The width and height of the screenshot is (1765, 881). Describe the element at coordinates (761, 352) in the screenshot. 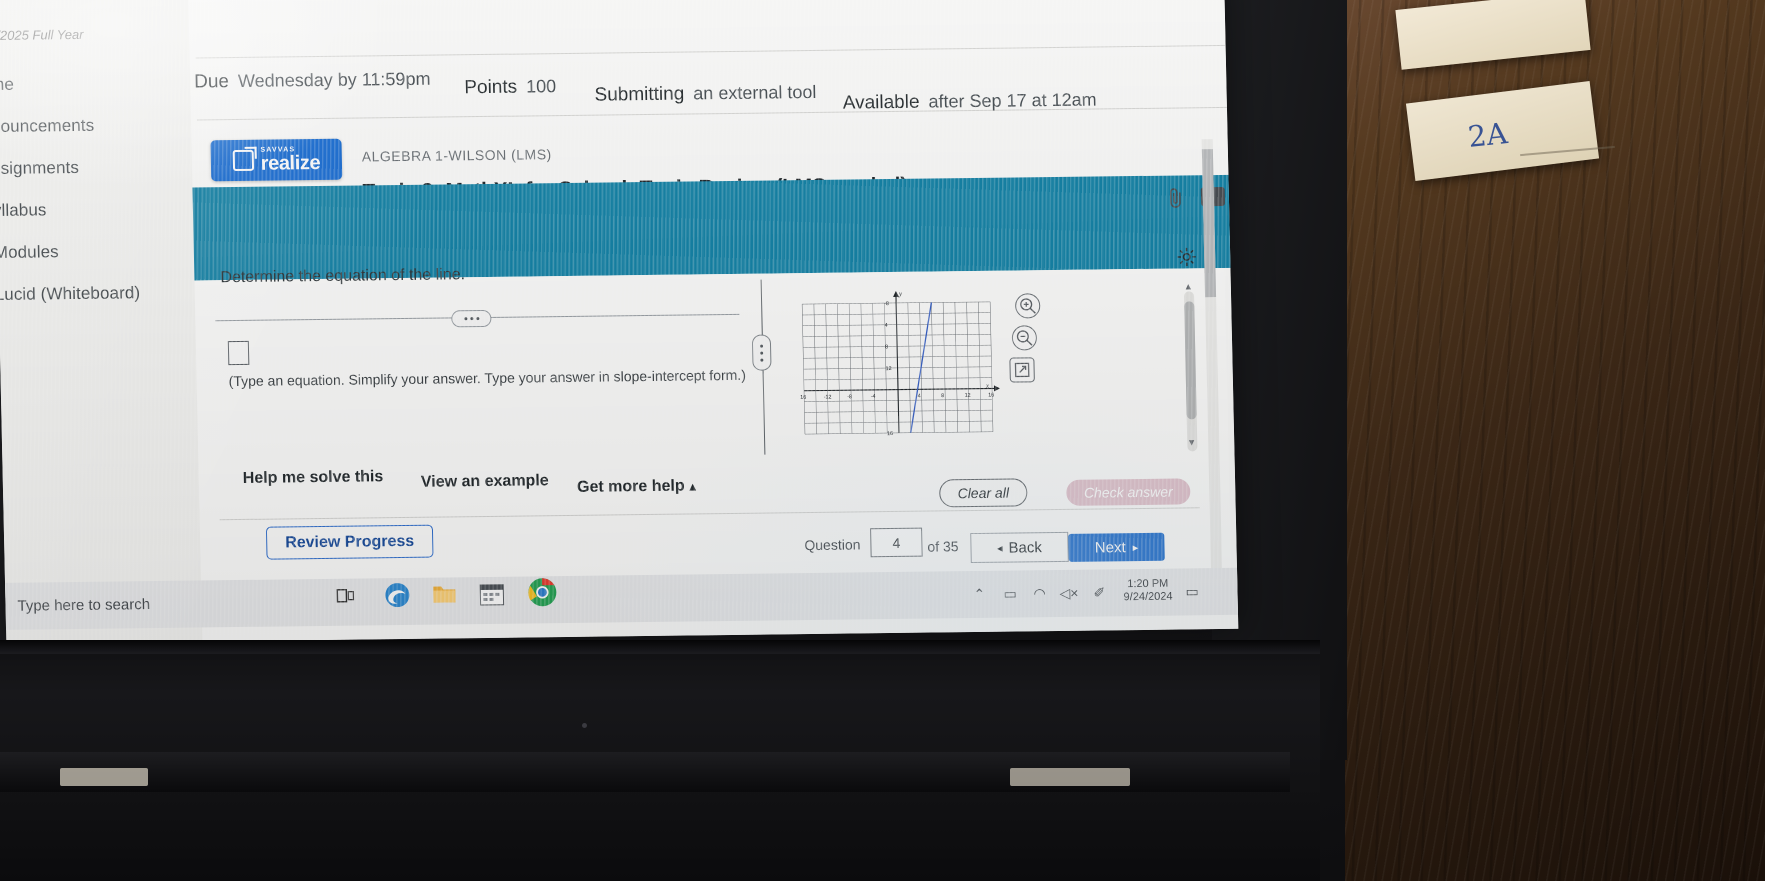

I see `panel-splitter-handle` at that location.